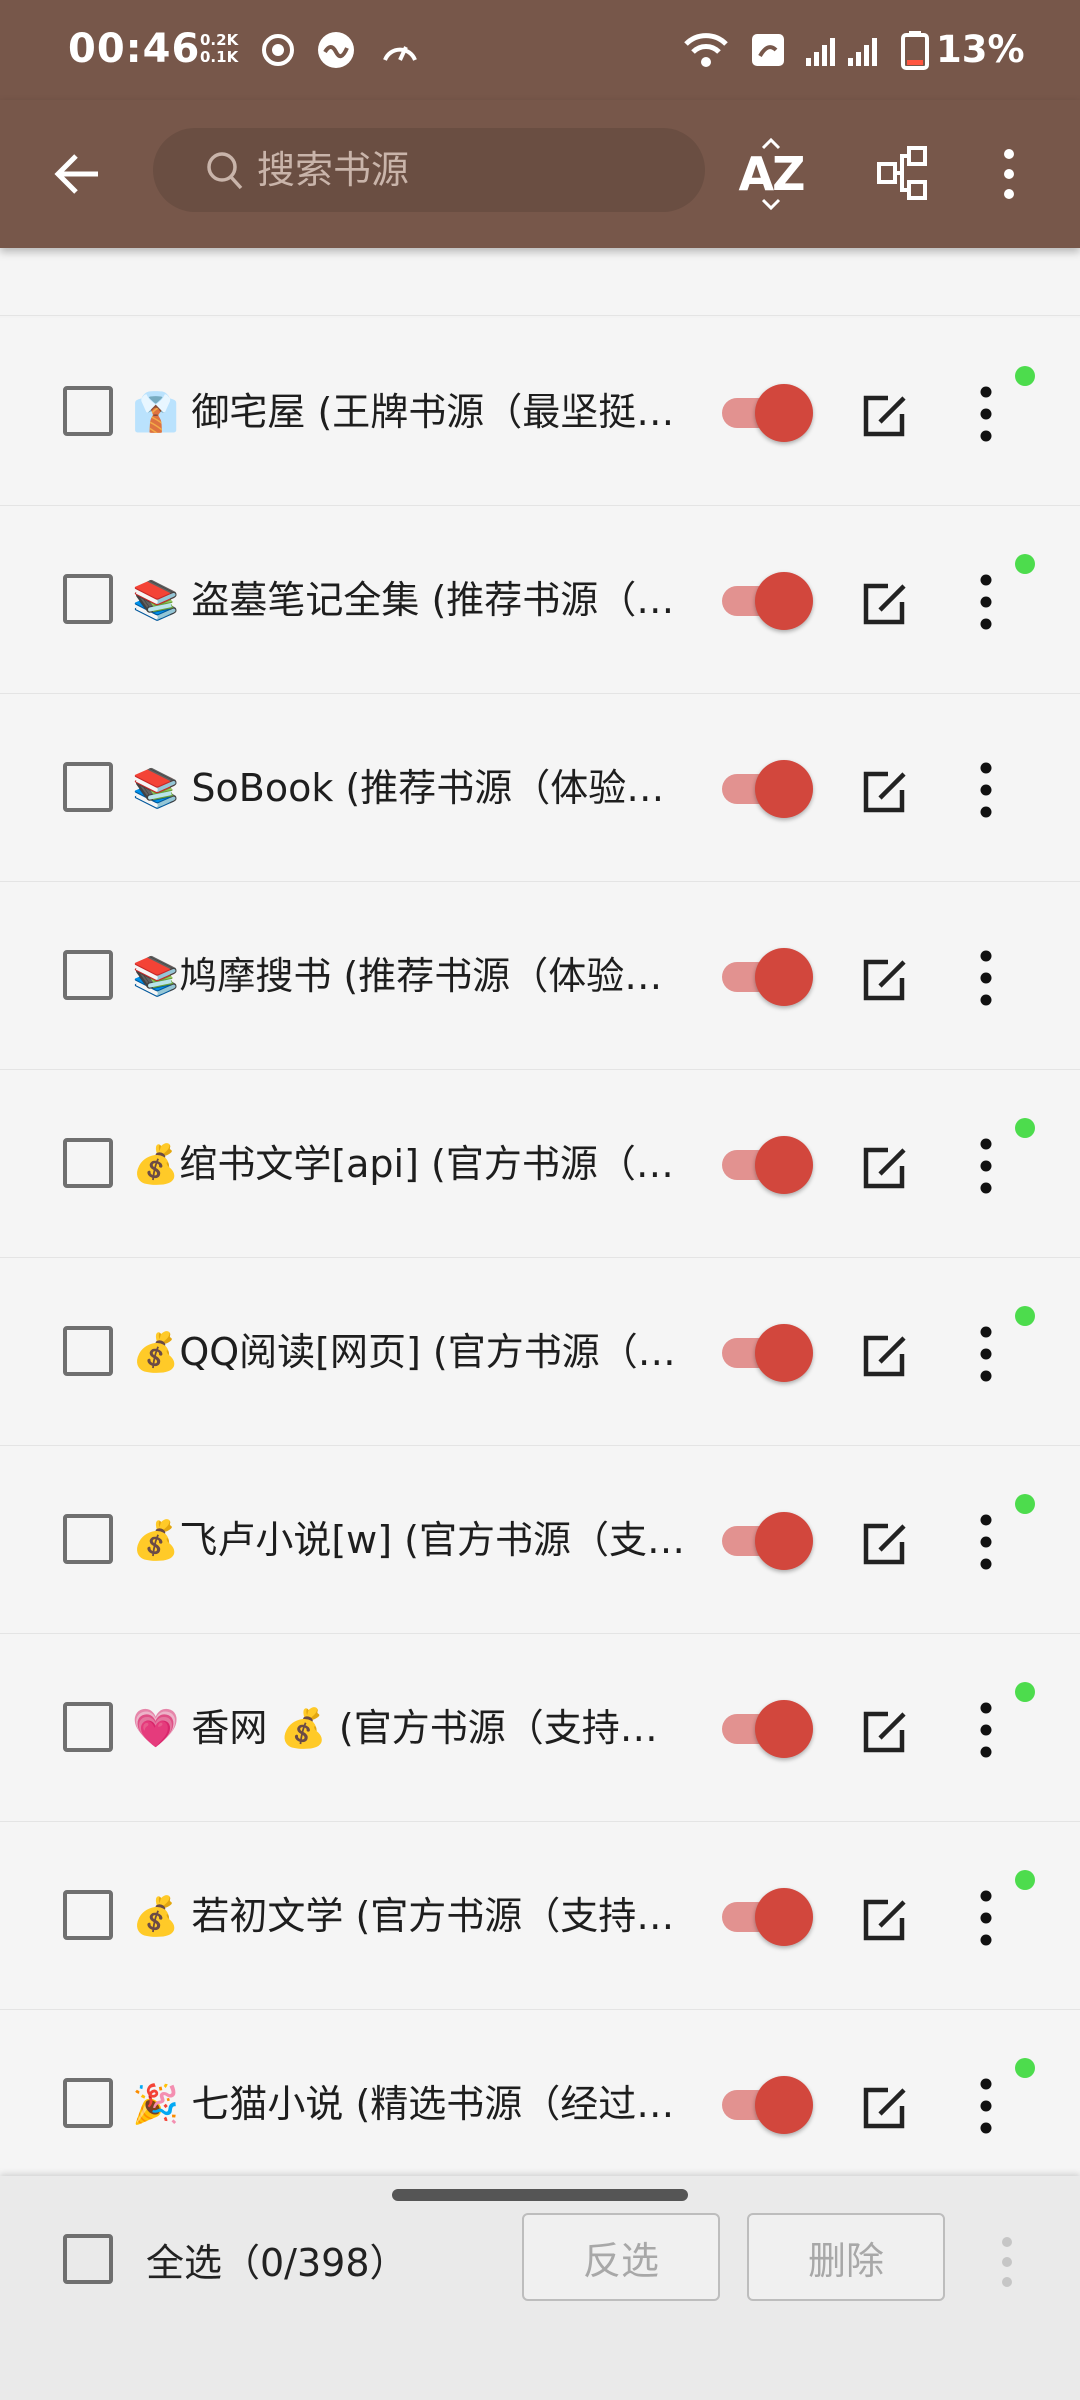 The height and width of the screenshot is (2400, 1080). What do you see at coordinates (540, 2195) in the screenshot?
I see `home-indicator` at bounding box center [540, 2195].